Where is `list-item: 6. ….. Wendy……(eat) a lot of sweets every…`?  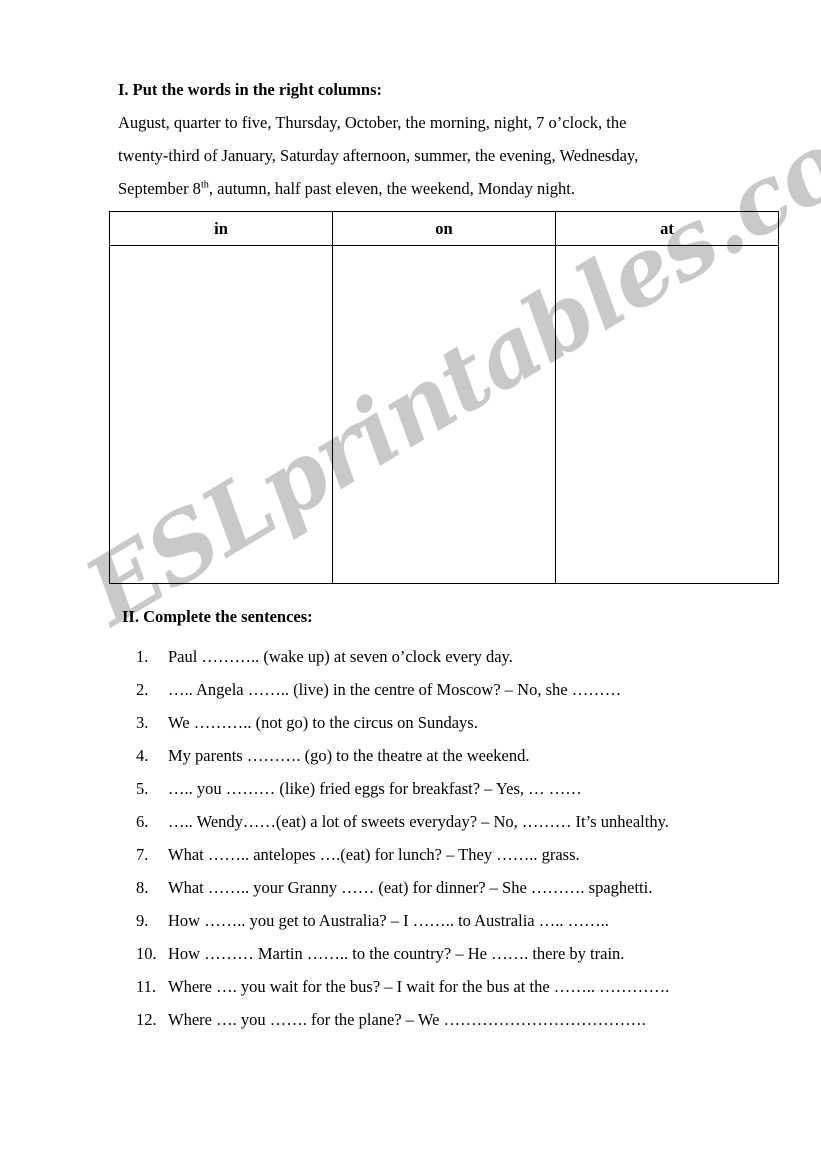
list-item: 6. ….. Wendy……(eat) a lot of sweets every… is located at coordinates (402, 821).